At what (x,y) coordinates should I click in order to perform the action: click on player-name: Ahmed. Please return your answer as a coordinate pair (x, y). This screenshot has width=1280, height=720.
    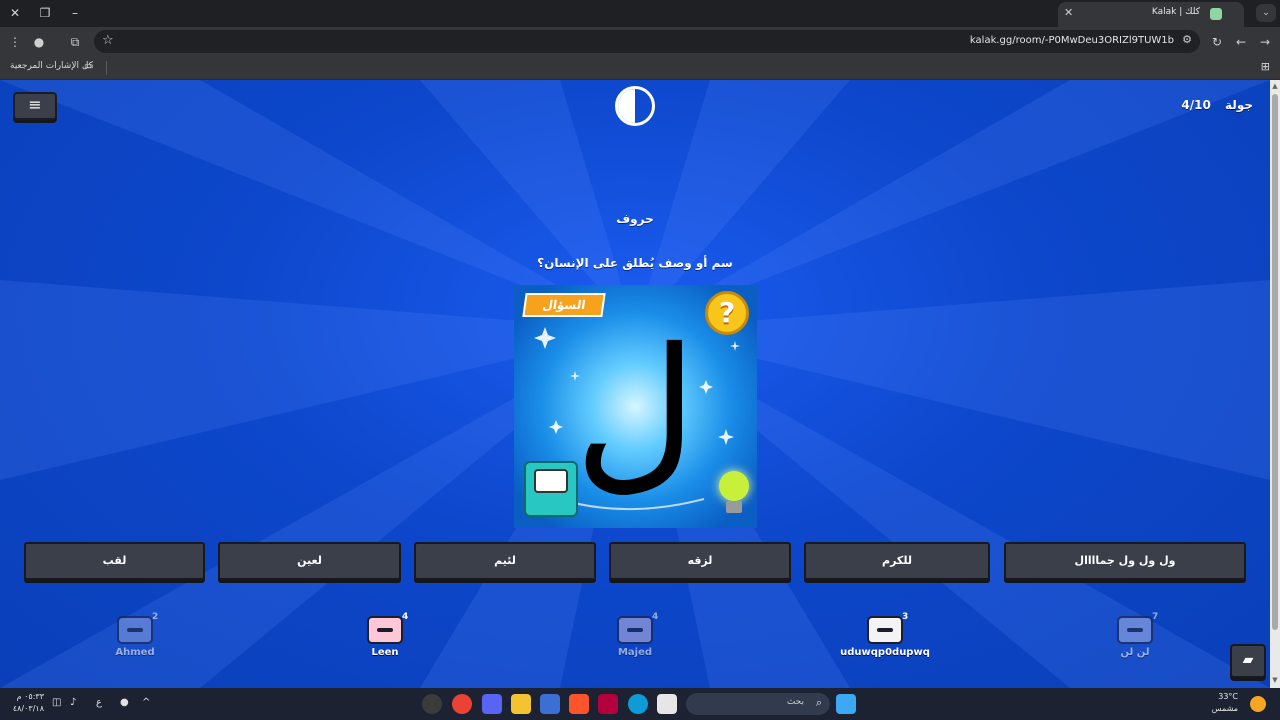
    Looking at the image, I should click on (135, 652).